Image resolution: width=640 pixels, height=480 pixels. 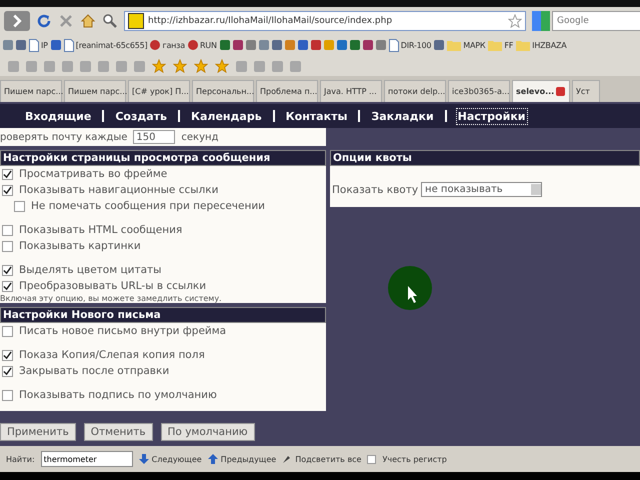 What do you see at coordinates (393, 45) in the screenshot?
I see `page-icon` at bounding box center [393, 45].